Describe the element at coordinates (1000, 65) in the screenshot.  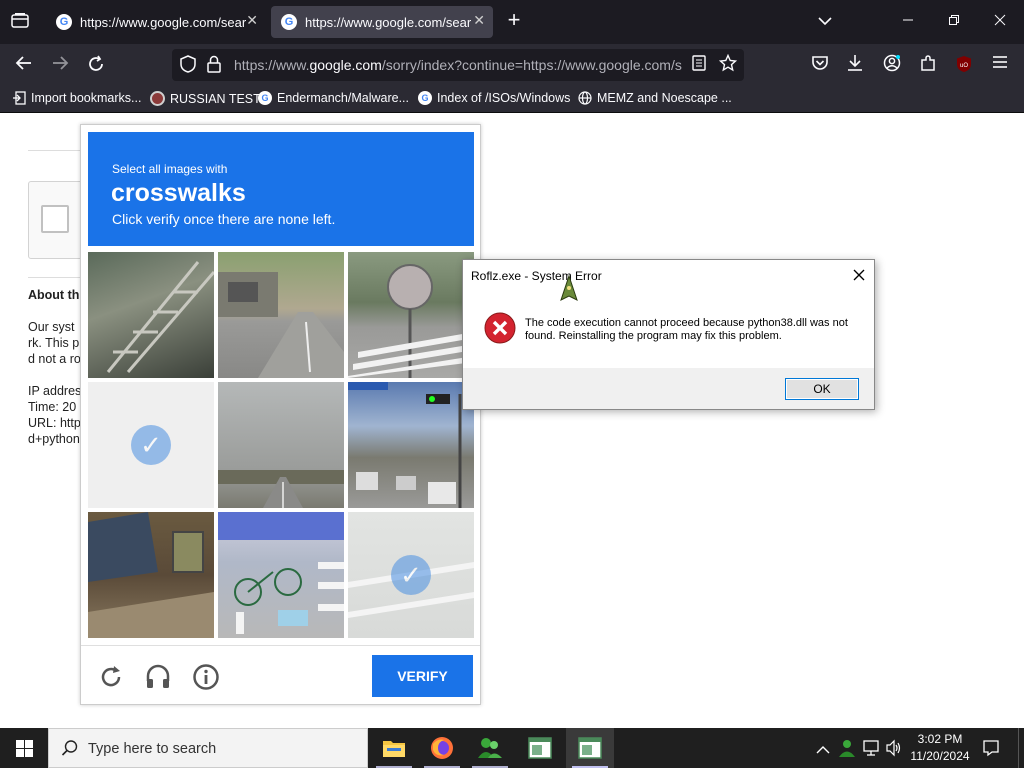
I see `menu-icon` at that location.